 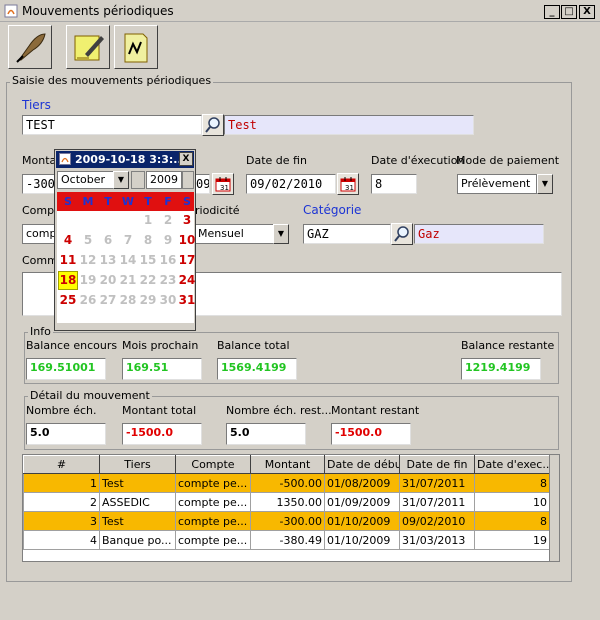 I want to click on calendar-year-spinner: 2009, so click(x=164, y=180).